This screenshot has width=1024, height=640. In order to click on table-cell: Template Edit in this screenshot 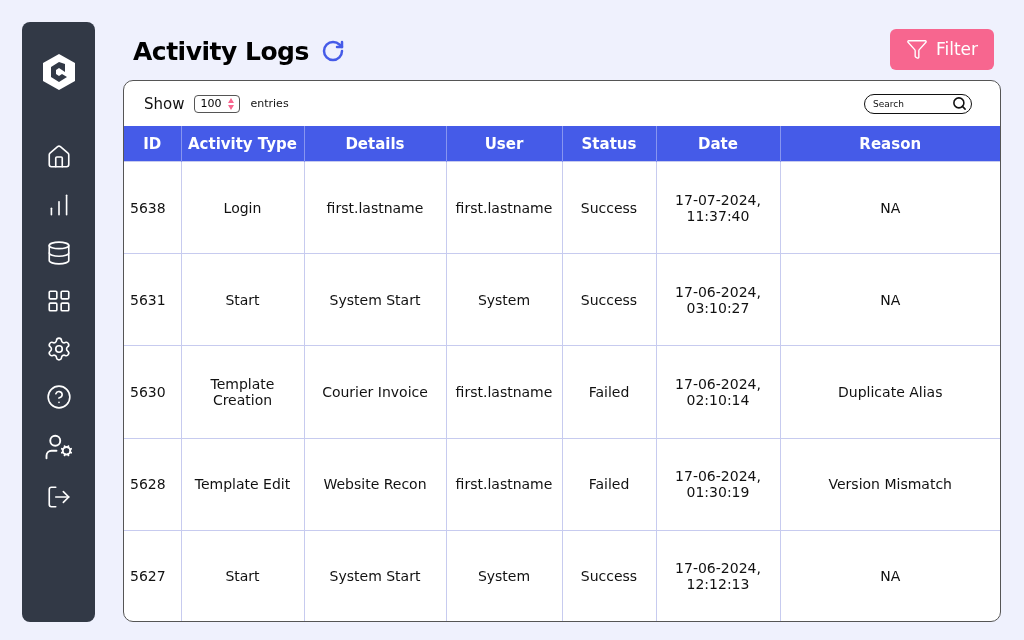, I will do `click(242, 484)`.